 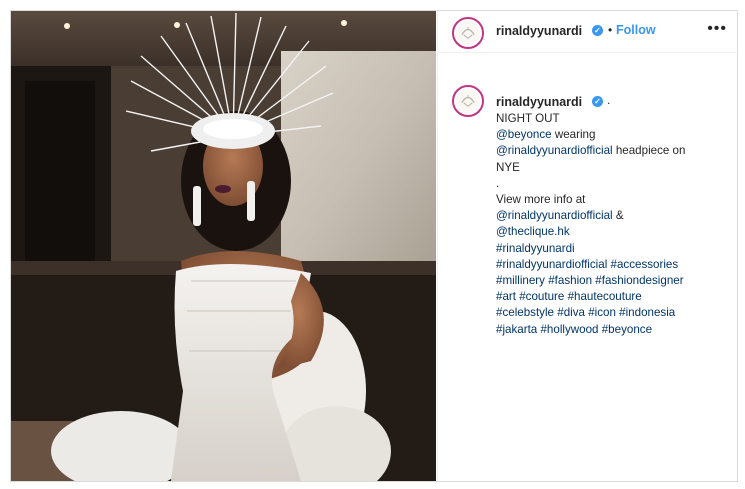 What do you see at coordinates (539, 31) in the screenshot?
I see `header-username: rinaldyyunardi` at bounding box center [539, 31].